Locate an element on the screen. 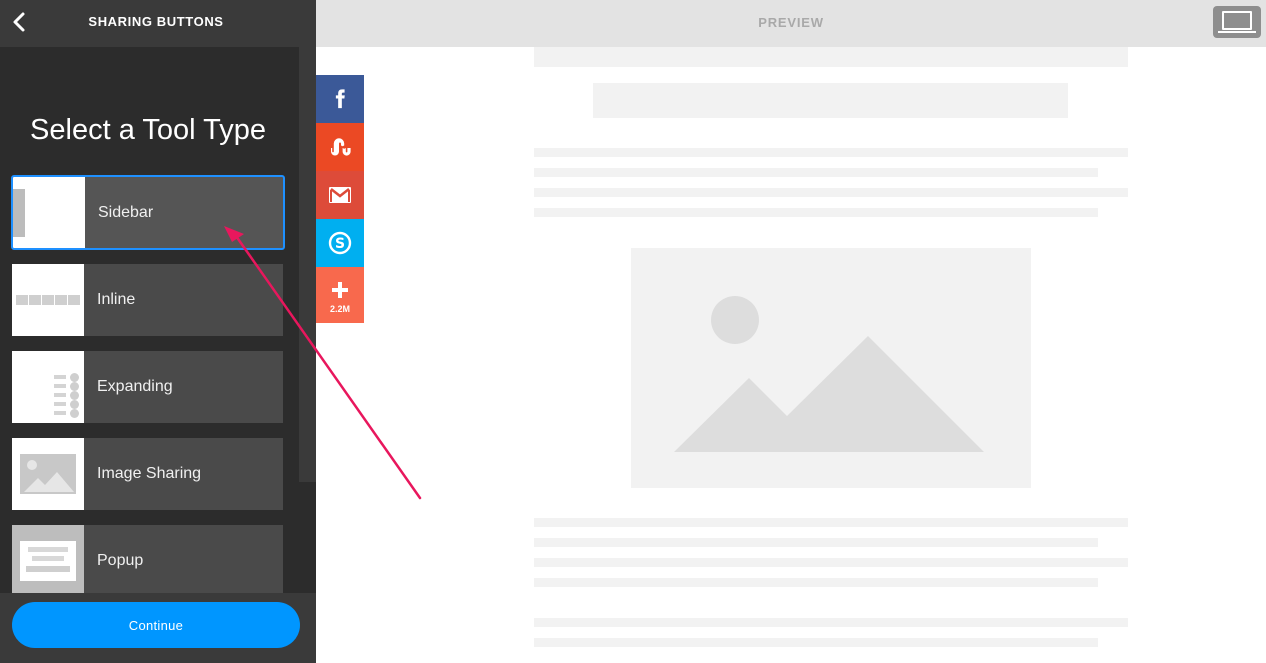  preview-label: PREVIEW is located at coordinates (791, 22).